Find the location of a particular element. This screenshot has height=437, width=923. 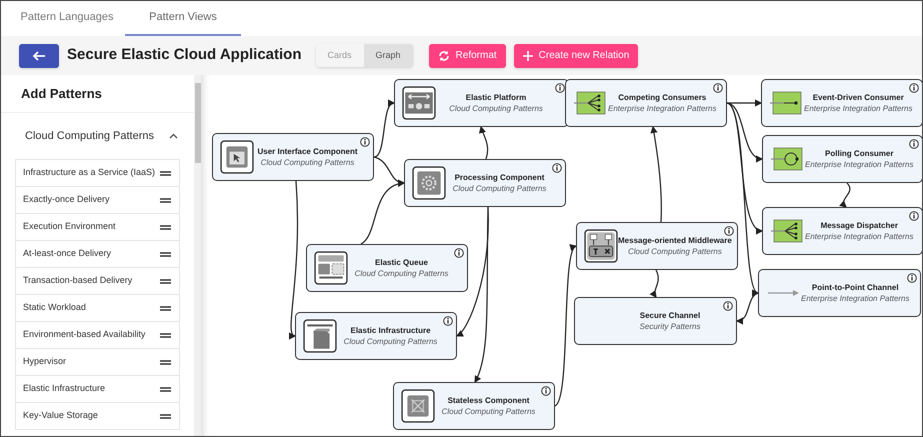

node-title: Polling Consumer is located at coordinates (859, 153).